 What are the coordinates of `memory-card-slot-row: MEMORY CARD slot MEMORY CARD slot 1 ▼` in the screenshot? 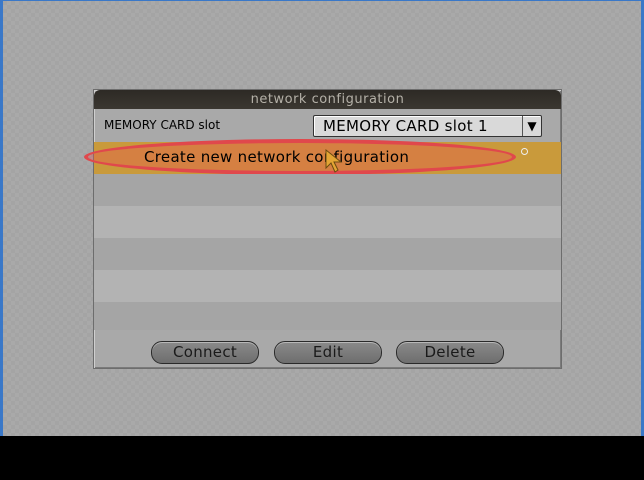 It's located at (327, 125).